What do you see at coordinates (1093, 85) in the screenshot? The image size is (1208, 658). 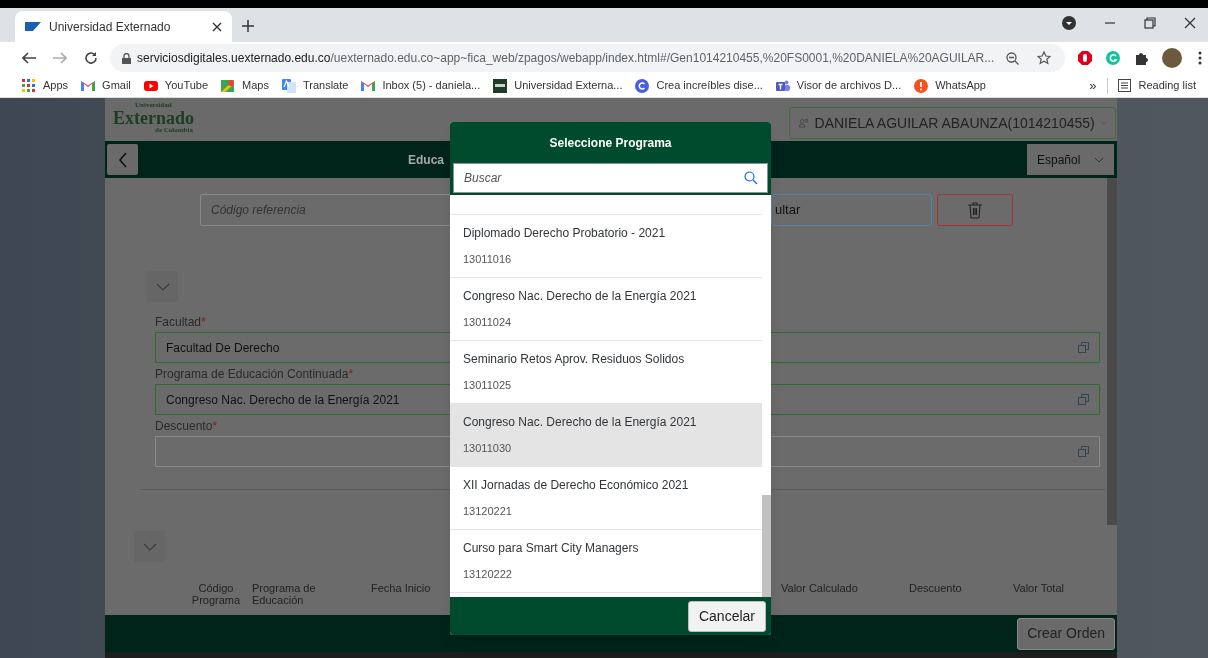 I see `more-bookmarks-button: »` at bounding box center [1093, 85].